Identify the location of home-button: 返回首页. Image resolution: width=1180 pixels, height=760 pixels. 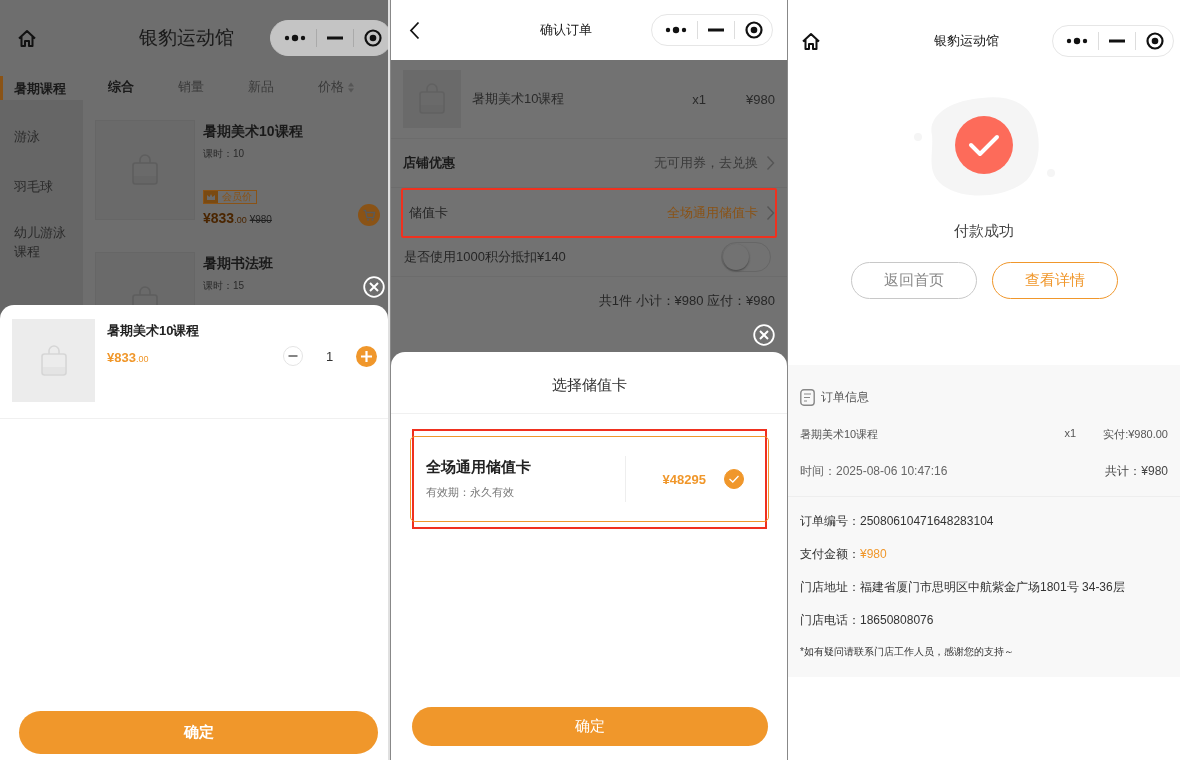
(913, 280).